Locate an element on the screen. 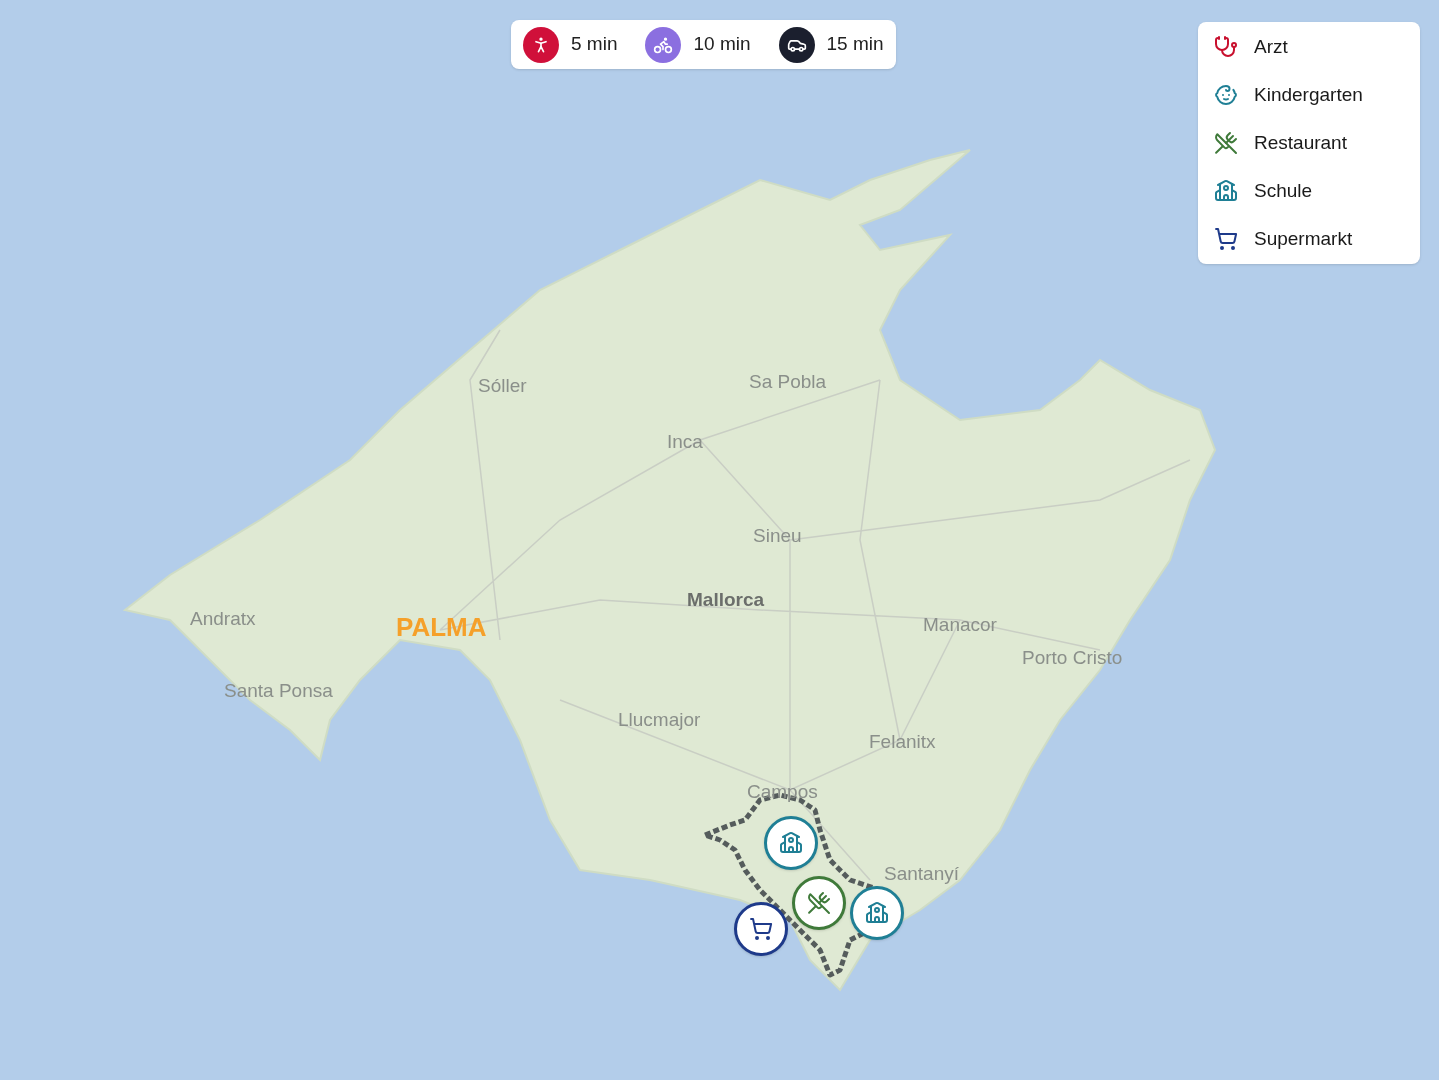 This screenshot has width=1439, height=1080. place-label: Felanitx is located at coordinates (902, 742).